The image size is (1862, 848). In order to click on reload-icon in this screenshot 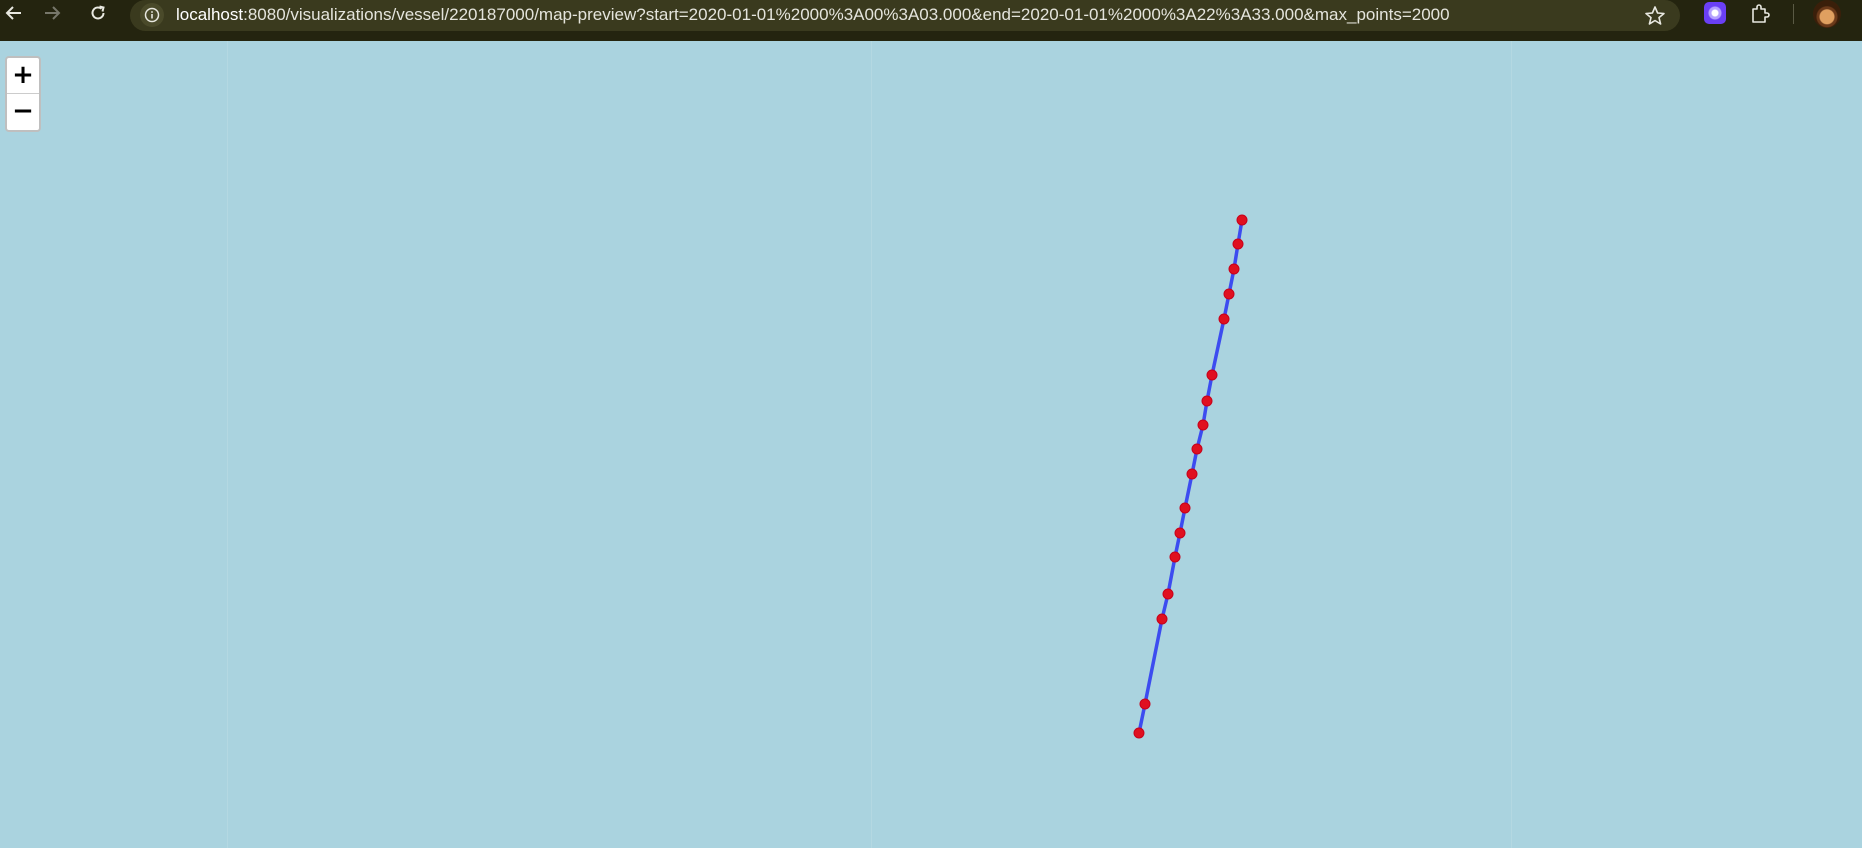, I will do `click(98, 12)`.